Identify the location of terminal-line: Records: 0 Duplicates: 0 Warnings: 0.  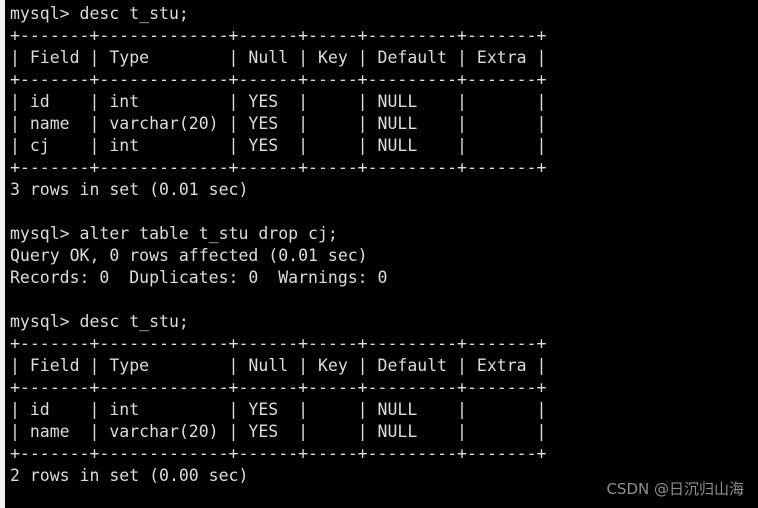
(199, 277).